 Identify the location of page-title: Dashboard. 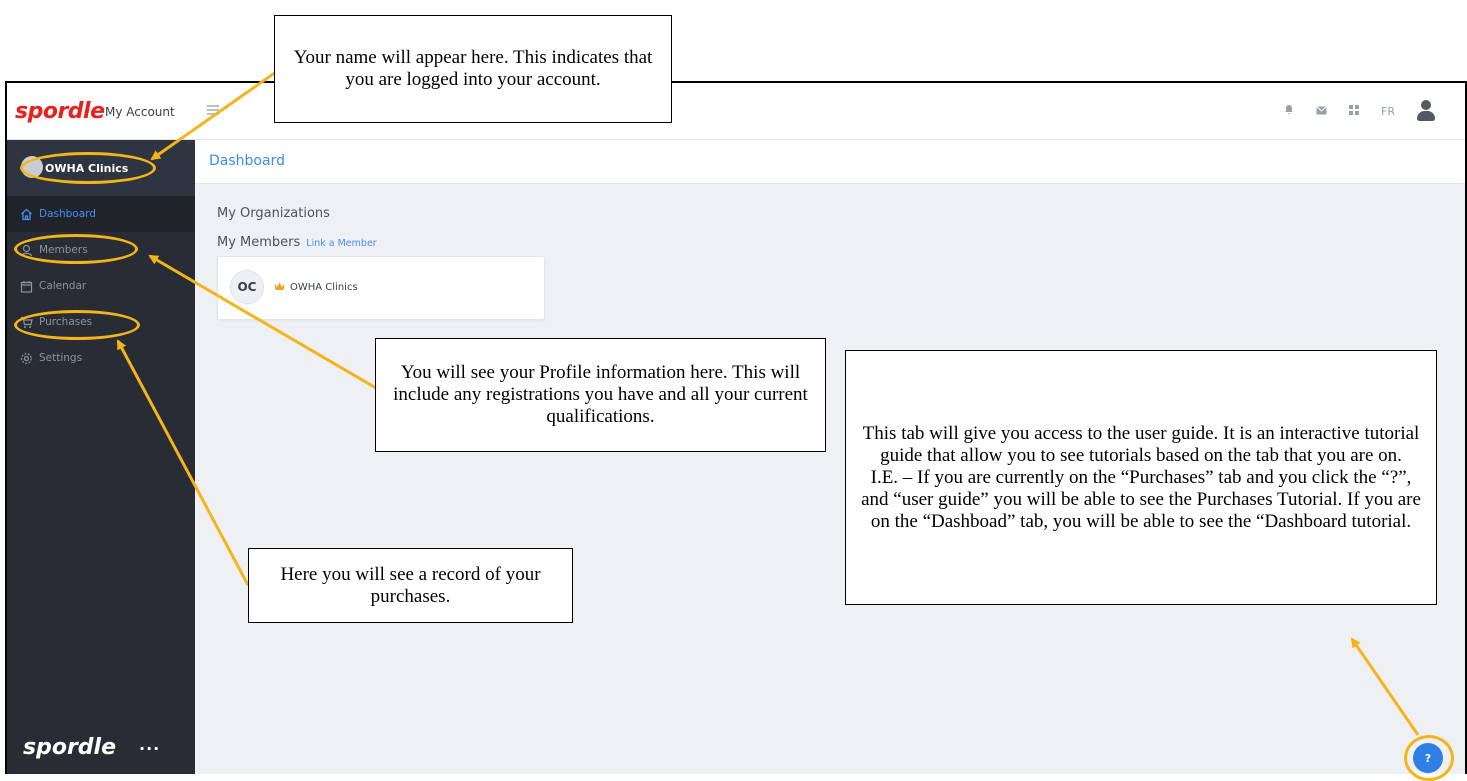
(247, 161).